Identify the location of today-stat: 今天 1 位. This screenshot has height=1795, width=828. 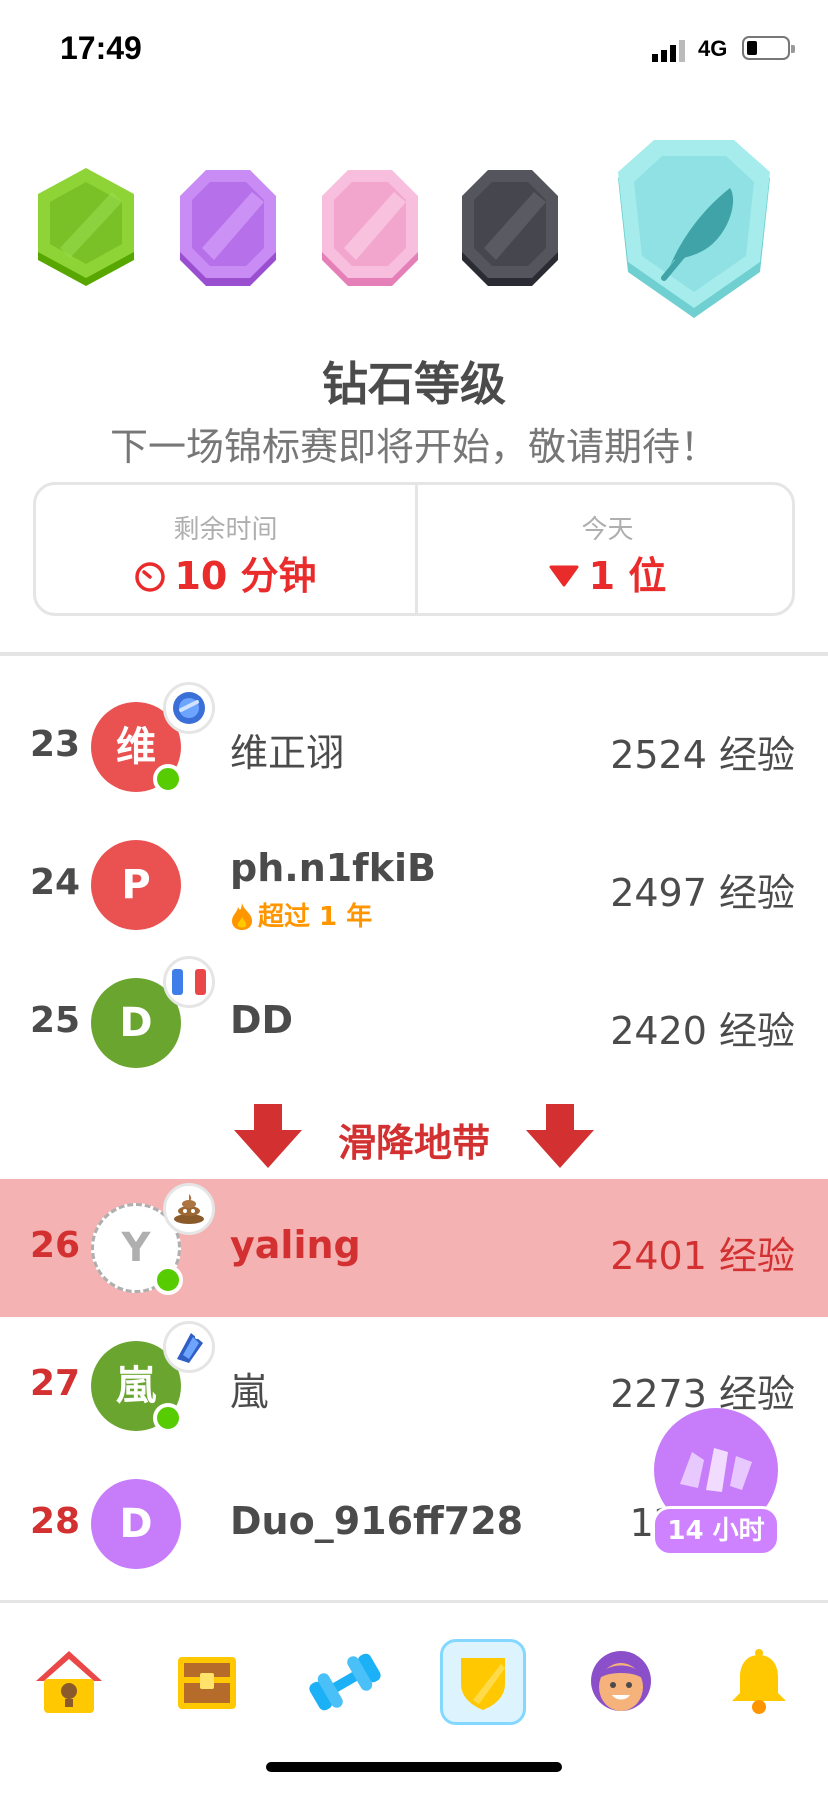
(607, 549).